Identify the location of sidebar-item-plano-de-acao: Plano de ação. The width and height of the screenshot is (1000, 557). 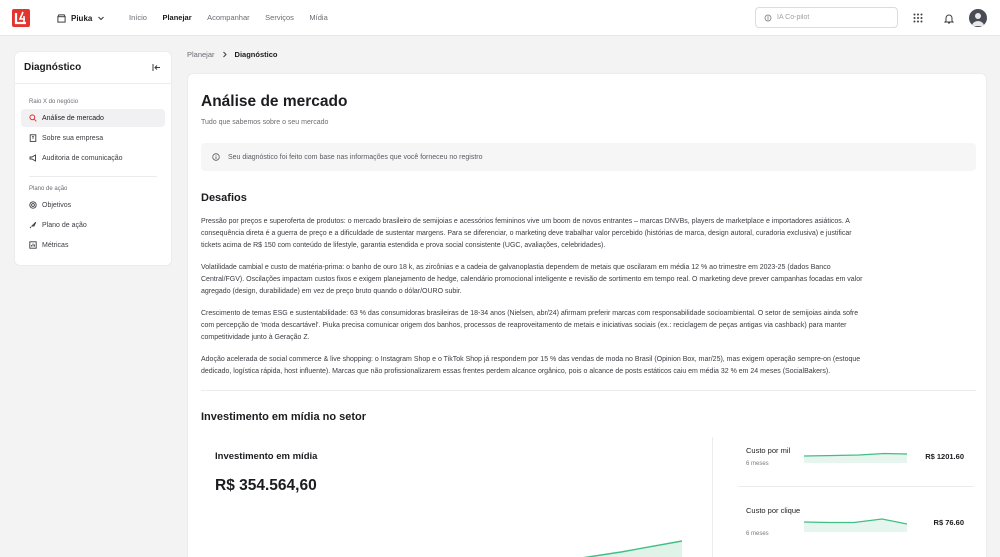
(93, 225).